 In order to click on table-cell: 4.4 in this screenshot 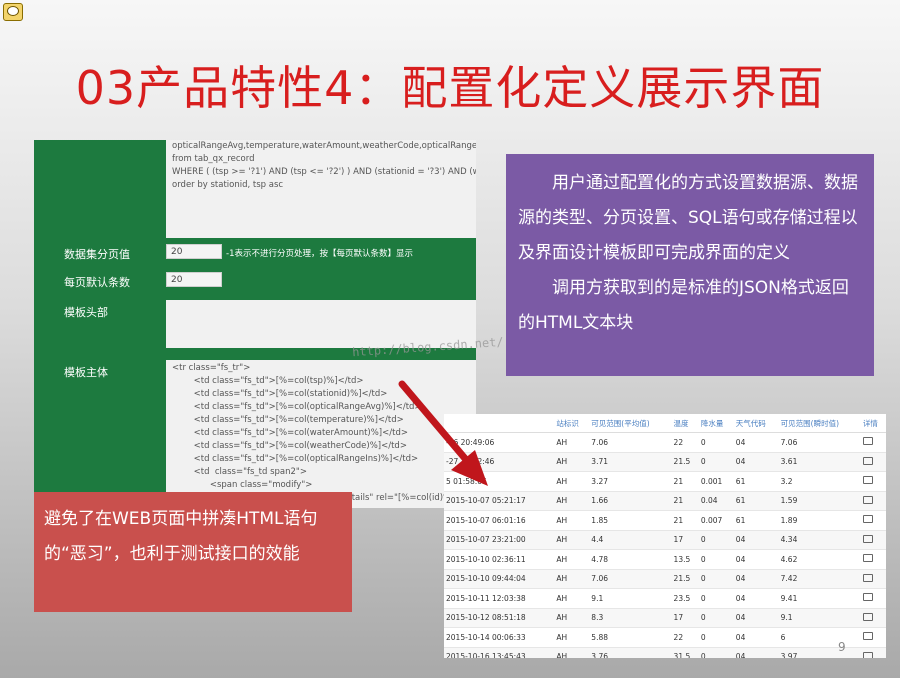, I will do `click(630, 540)`.